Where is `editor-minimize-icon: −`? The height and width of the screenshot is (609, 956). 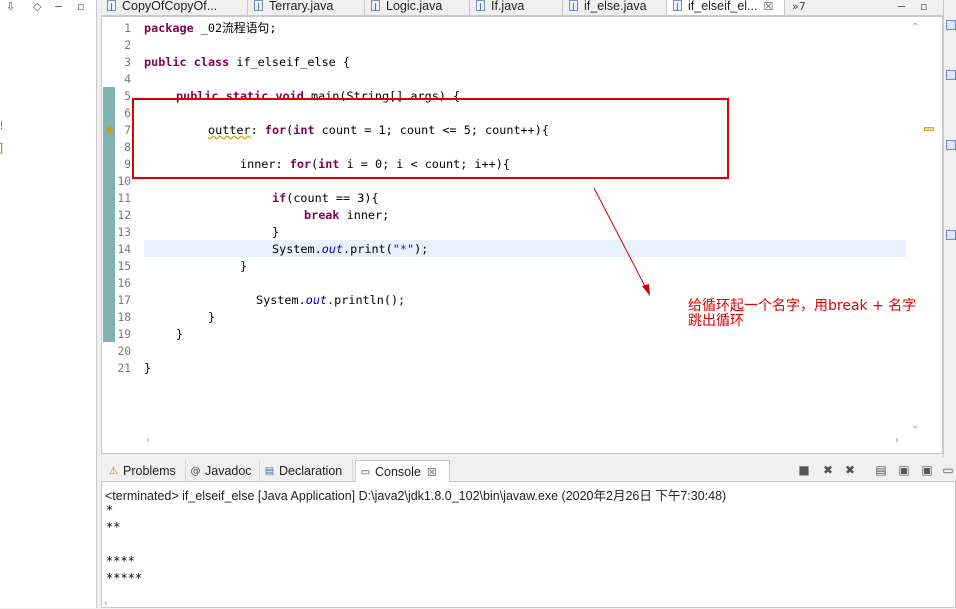
editor-minimize-icon: − is located at coordinates (901, 6).